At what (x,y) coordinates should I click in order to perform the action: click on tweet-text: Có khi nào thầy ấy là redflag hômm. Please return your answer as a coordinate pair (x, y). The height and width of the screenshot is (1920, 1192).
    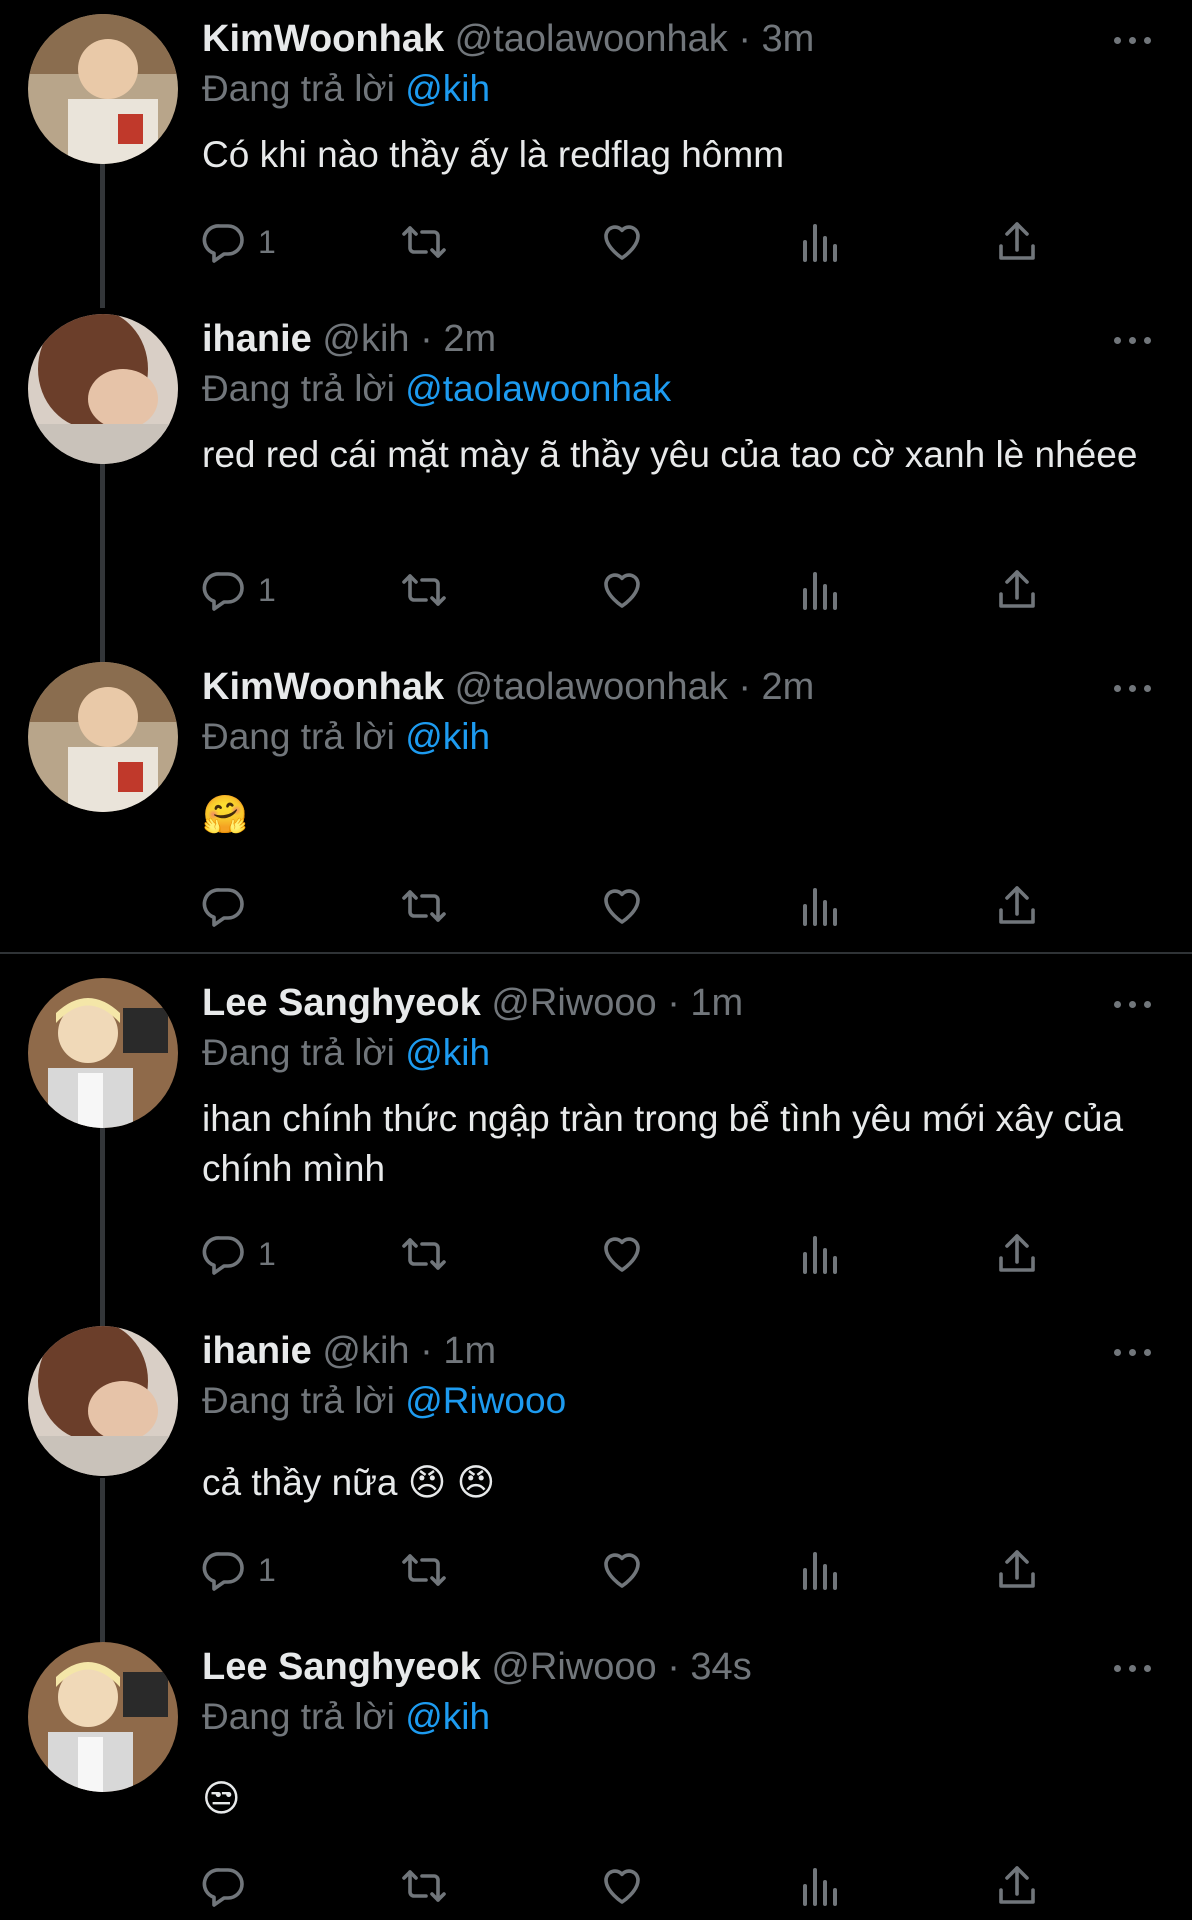
    Looking at the image, I should click on (493, 154).